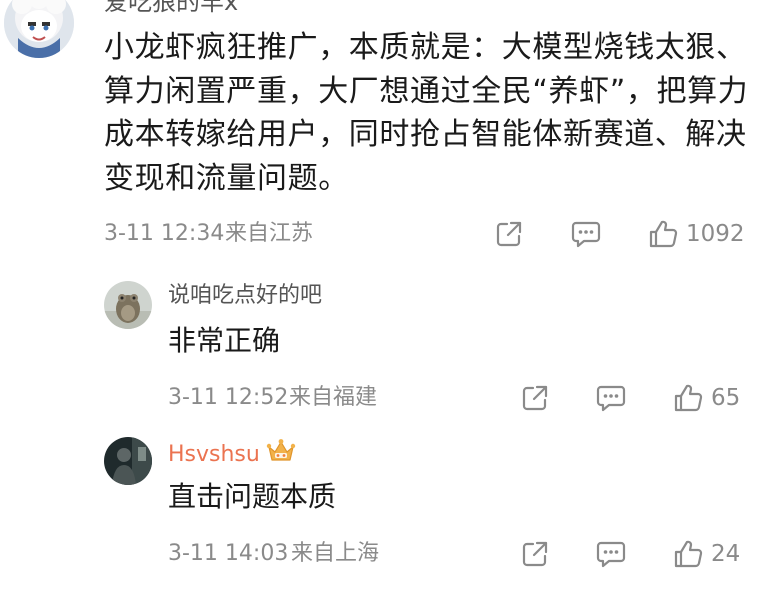 This screenshot has height=594, width=774. What do you see at coordinates (245, 296) in the screenshot?
I see `reply-username: 说咱吃点好的吧` at bounding box center [245, 296].